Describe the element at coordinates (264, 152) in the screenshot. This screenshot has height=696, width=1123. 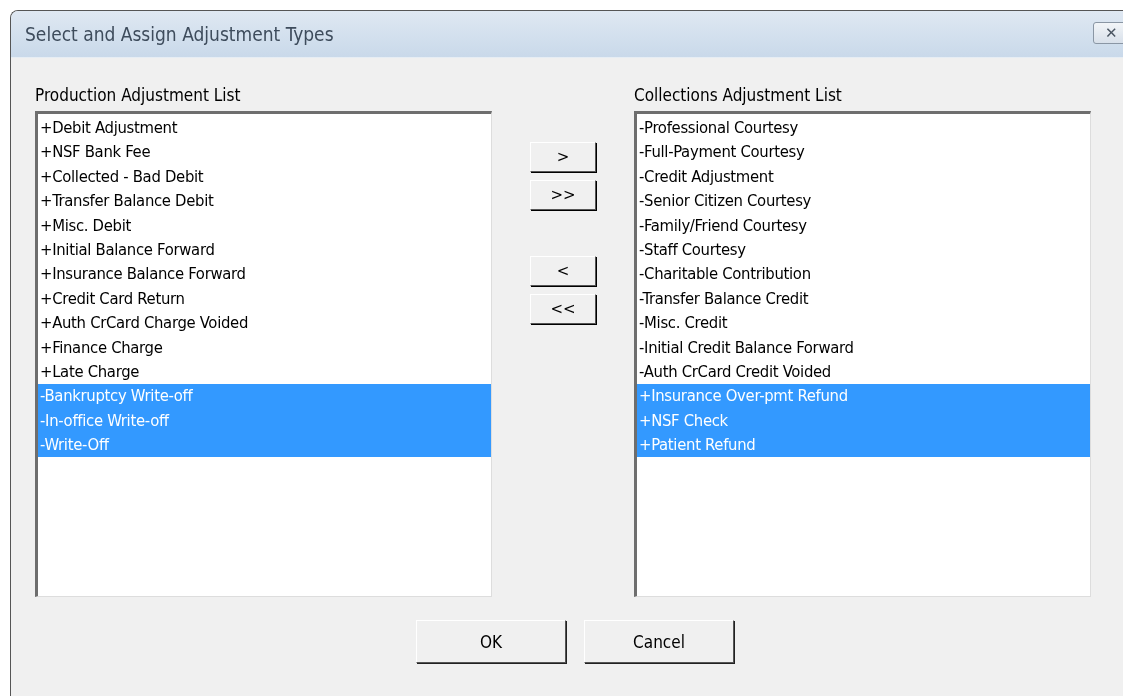
I see `list-item: +NSF Bank Fee` at that location.